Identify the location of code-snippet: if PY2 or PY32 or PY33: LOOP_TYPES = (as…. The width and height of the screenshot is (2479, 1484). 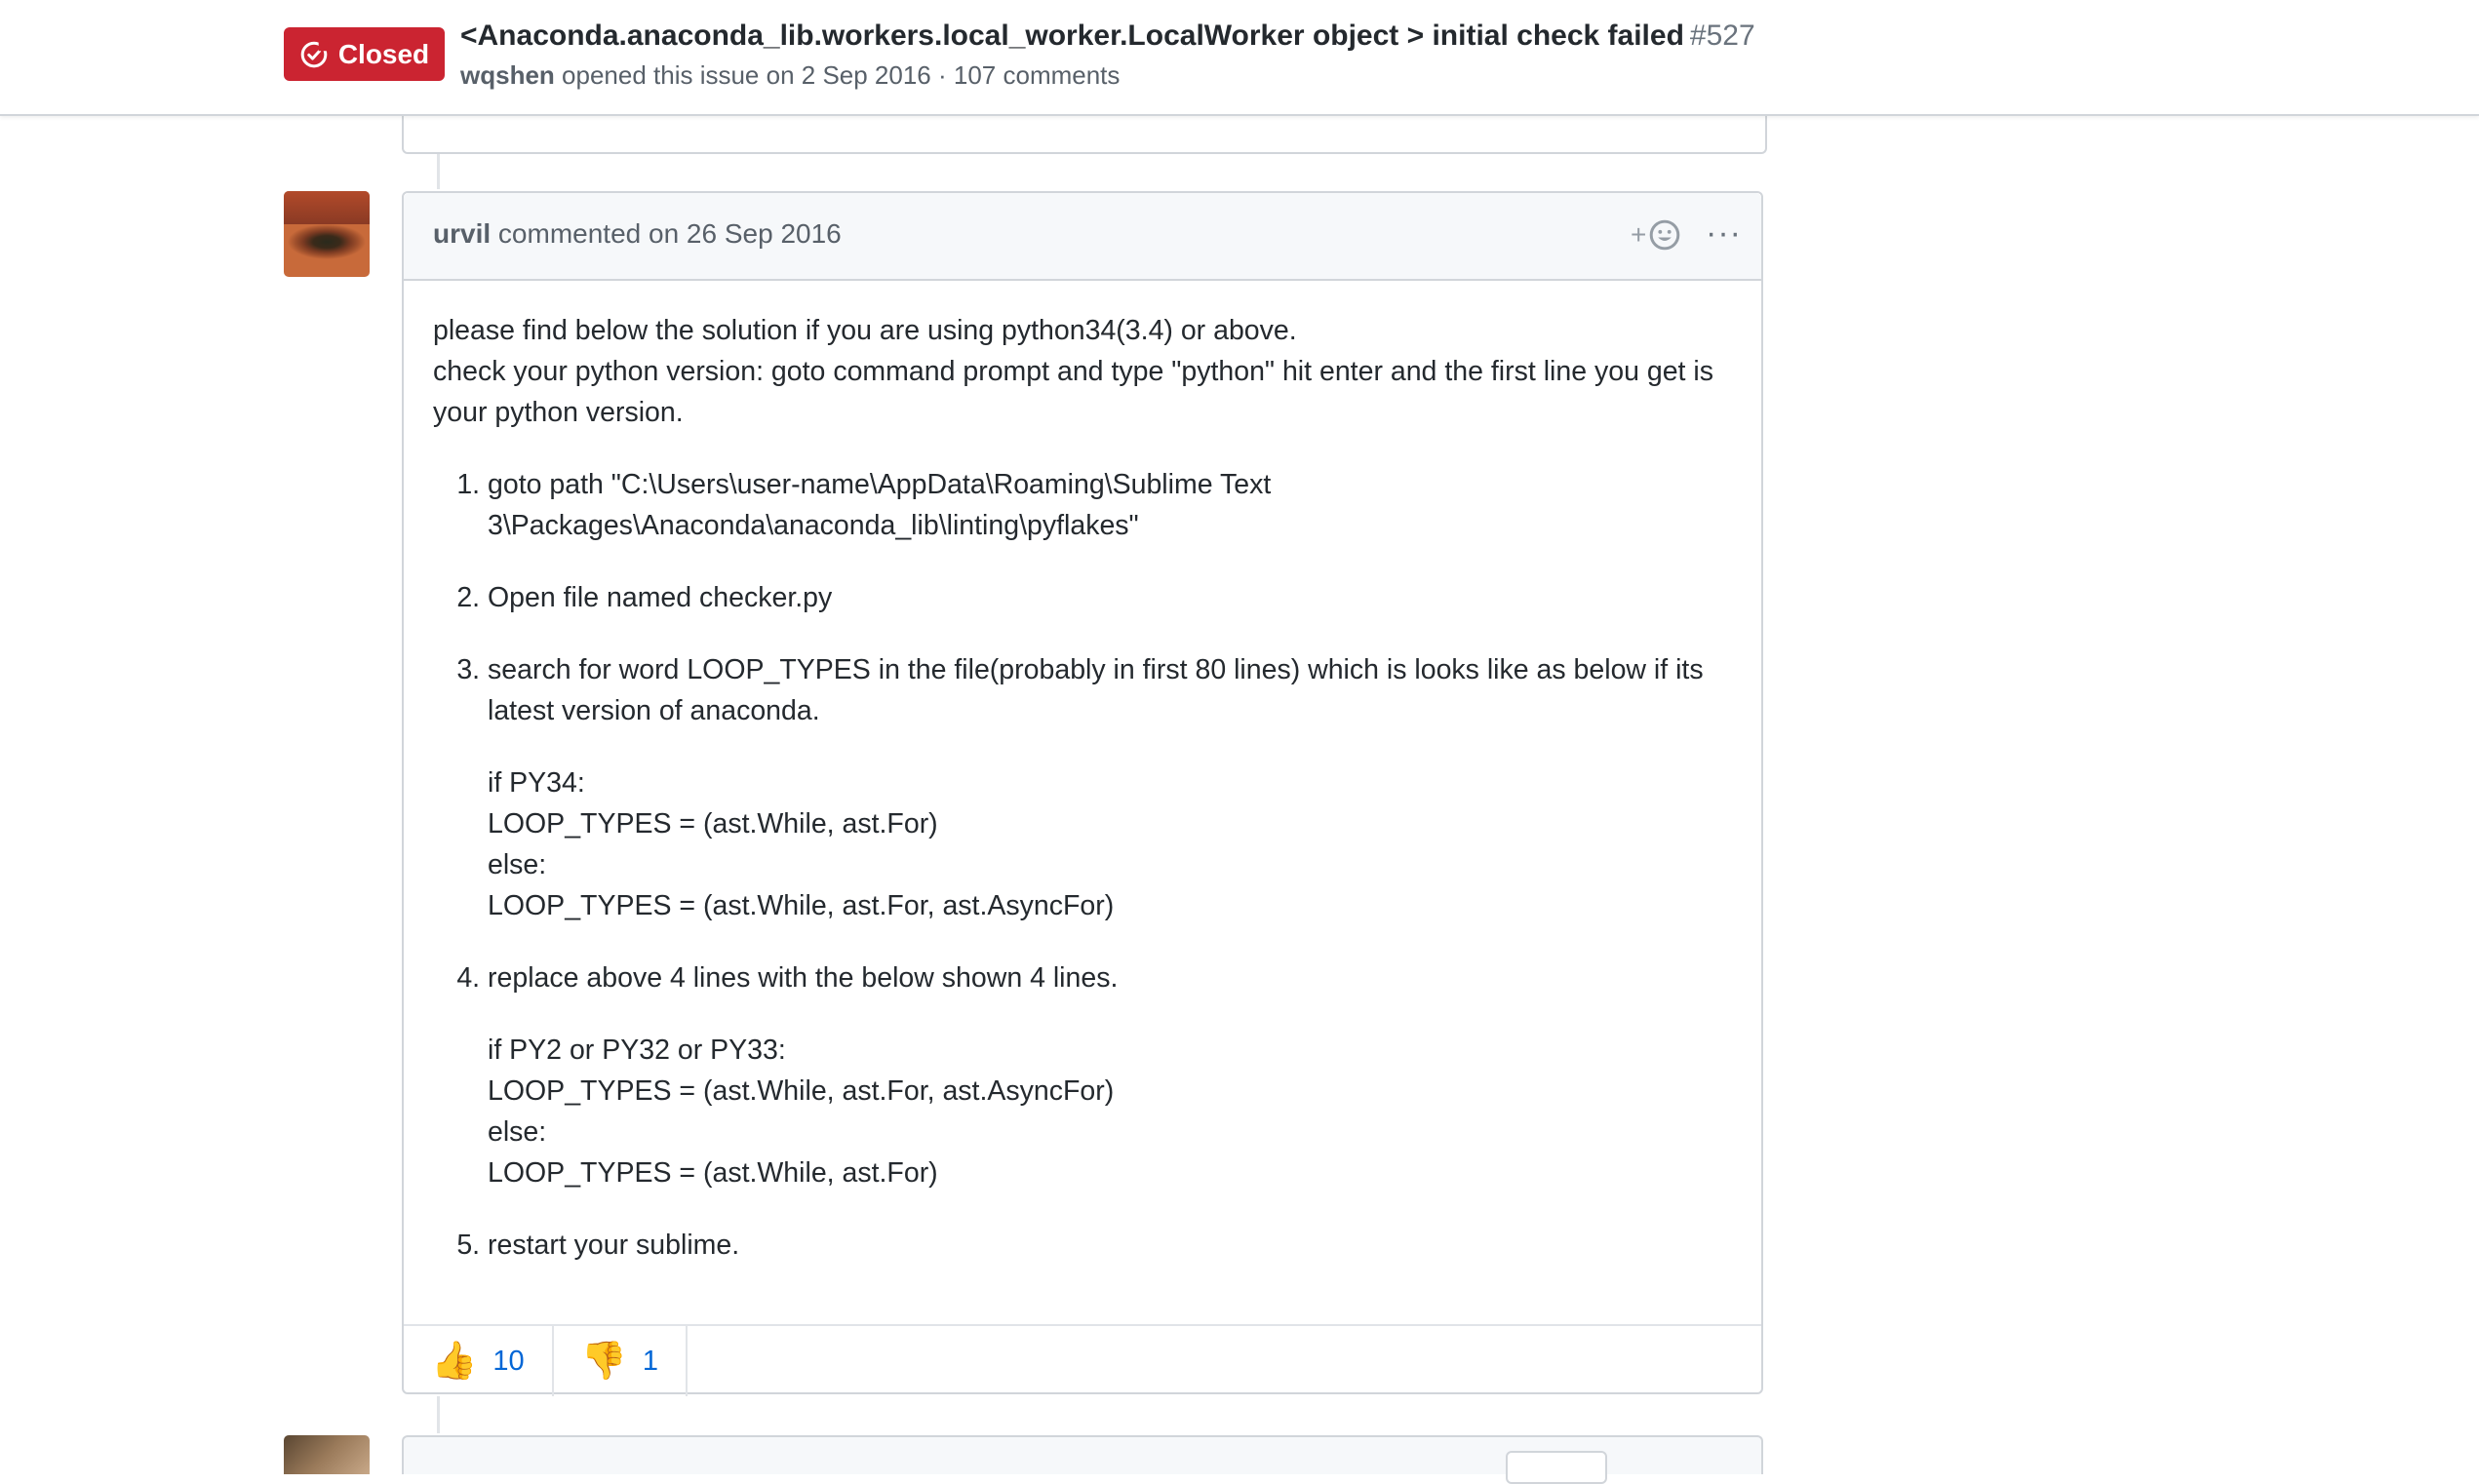
(1110, 1111).